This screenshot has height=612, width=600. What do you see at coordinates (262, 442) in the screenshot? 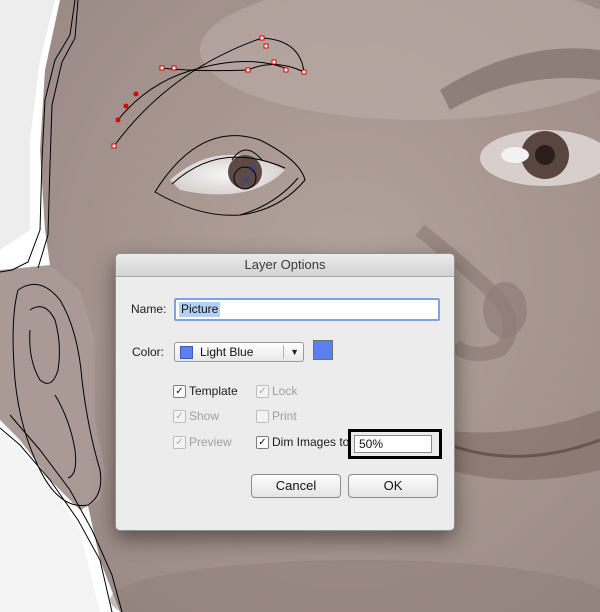
I see `dim-images-checkbox: ✓` at bounding box center [262, 442].